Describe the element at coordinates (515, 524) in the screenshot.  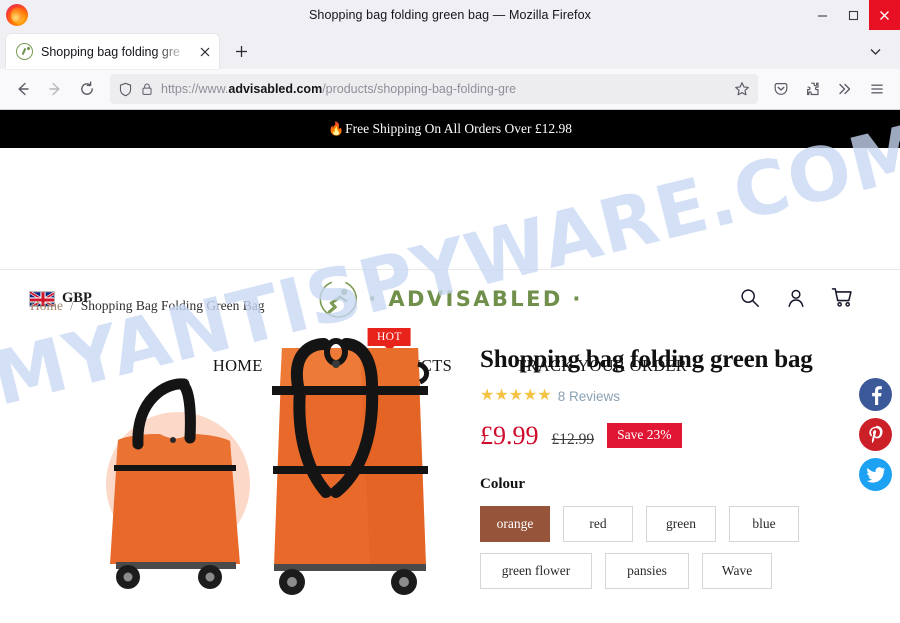
I see `colour-swatch-orange: orange` at that location.